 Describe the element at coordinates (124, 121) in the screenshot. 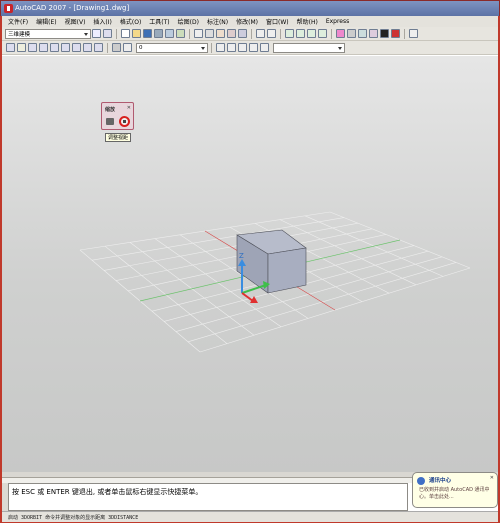

I see `adjust-distance-button` at that location.